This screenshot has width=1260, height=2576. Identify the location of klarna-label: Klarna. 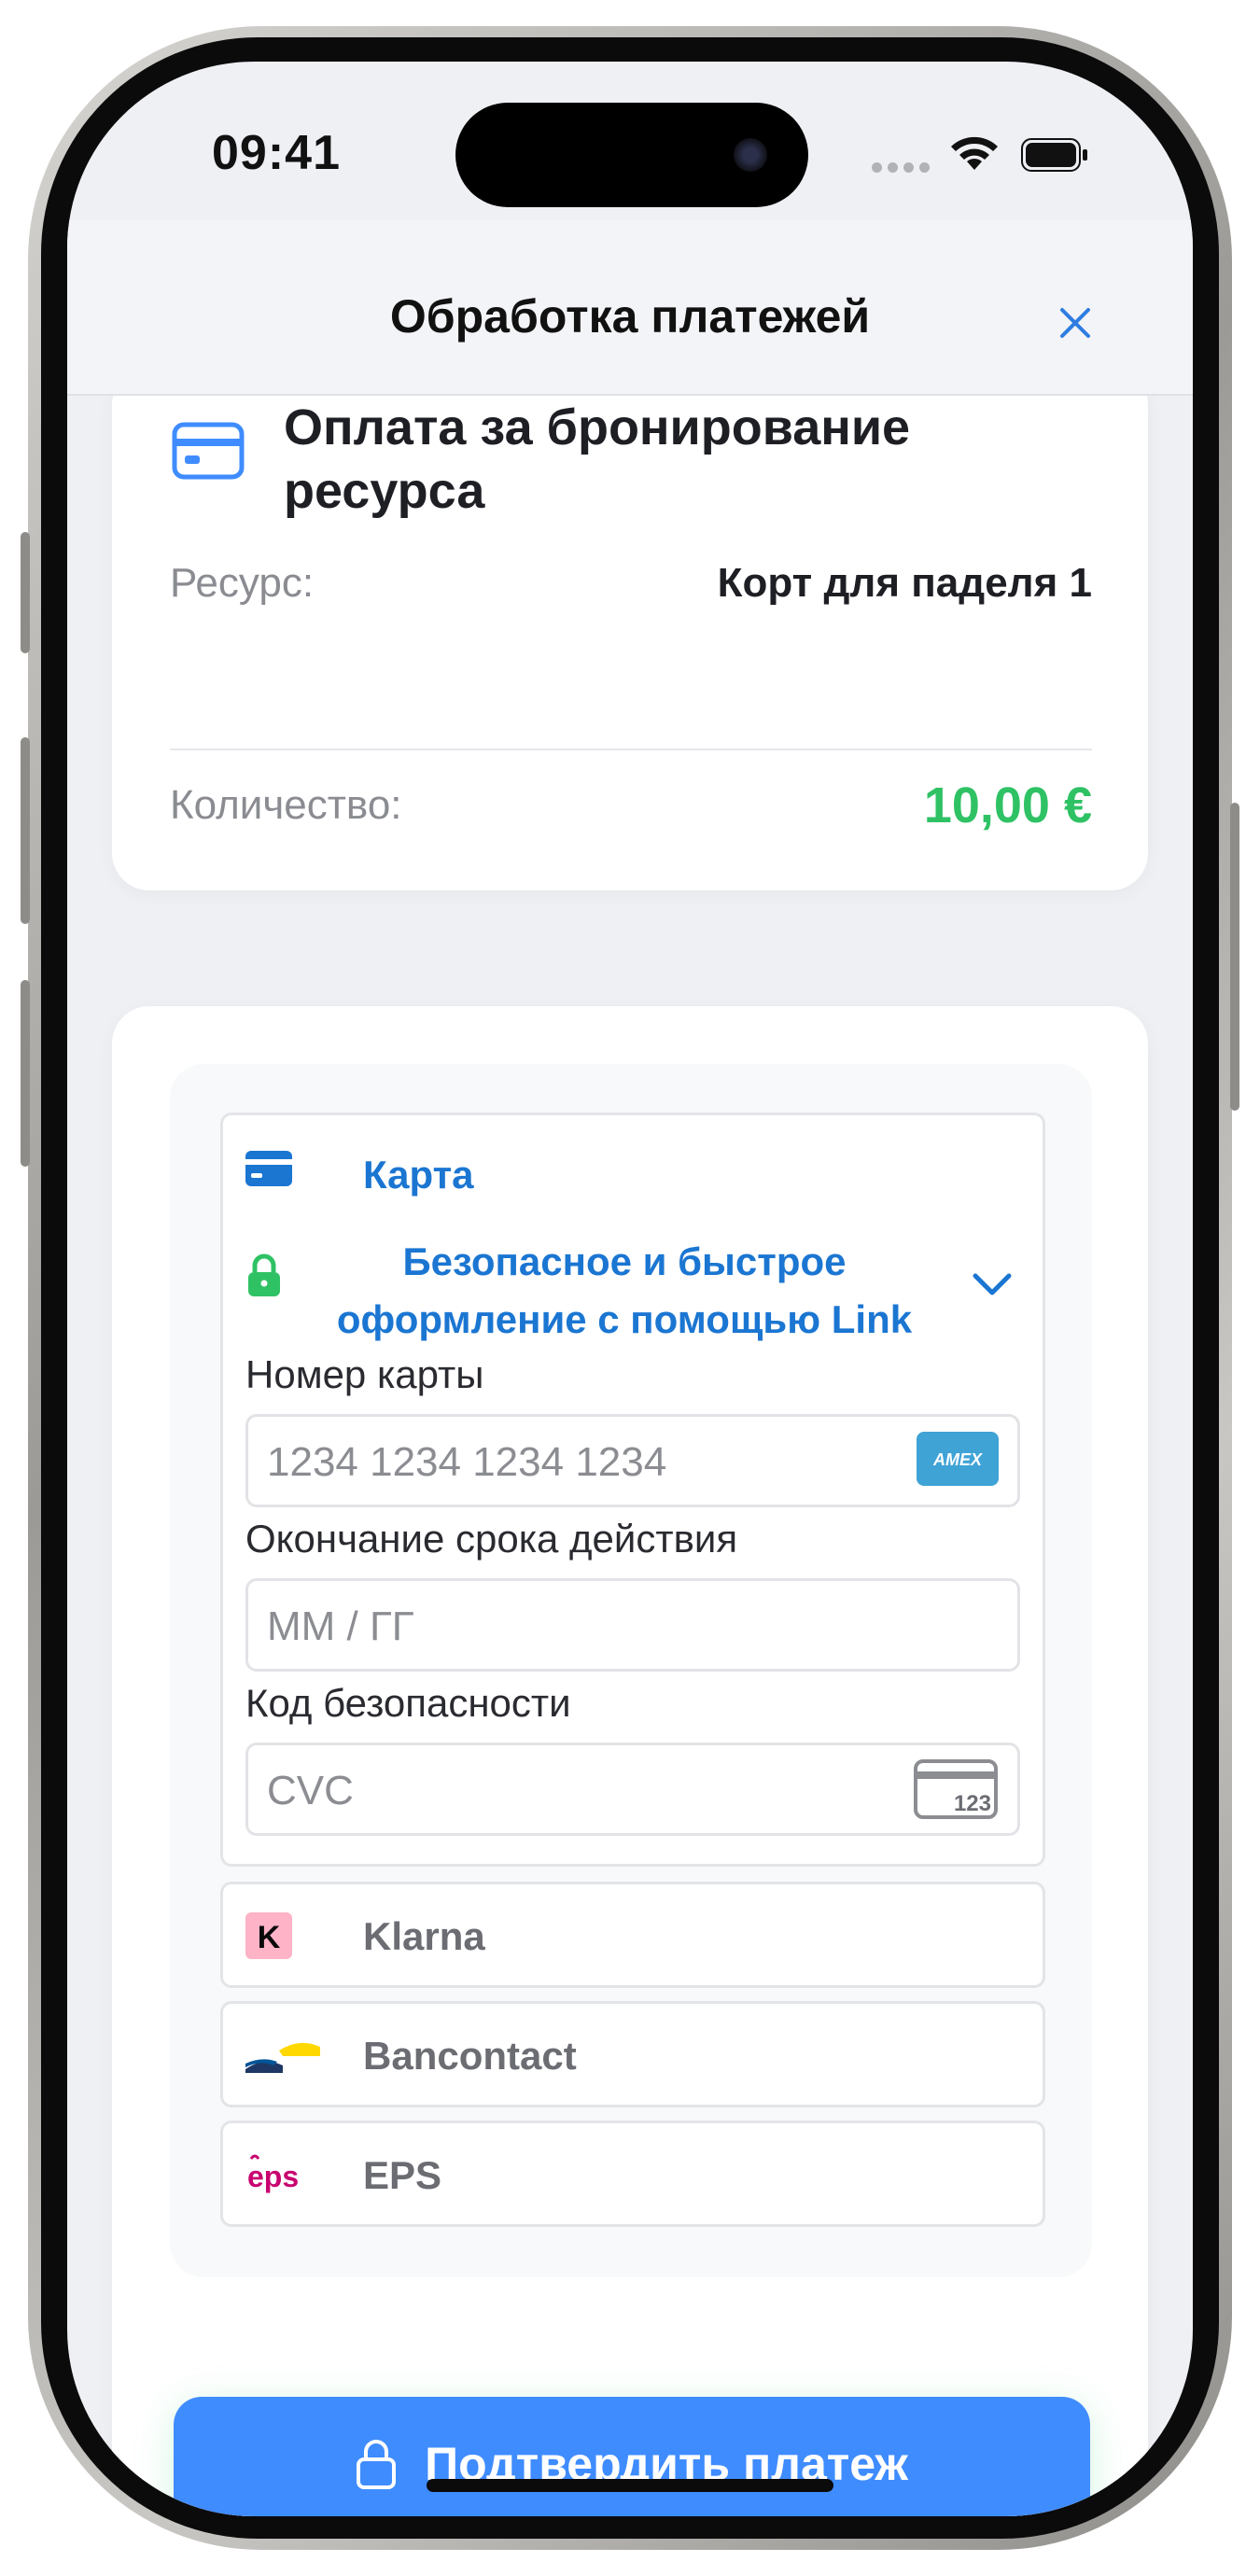
(424, 1936).